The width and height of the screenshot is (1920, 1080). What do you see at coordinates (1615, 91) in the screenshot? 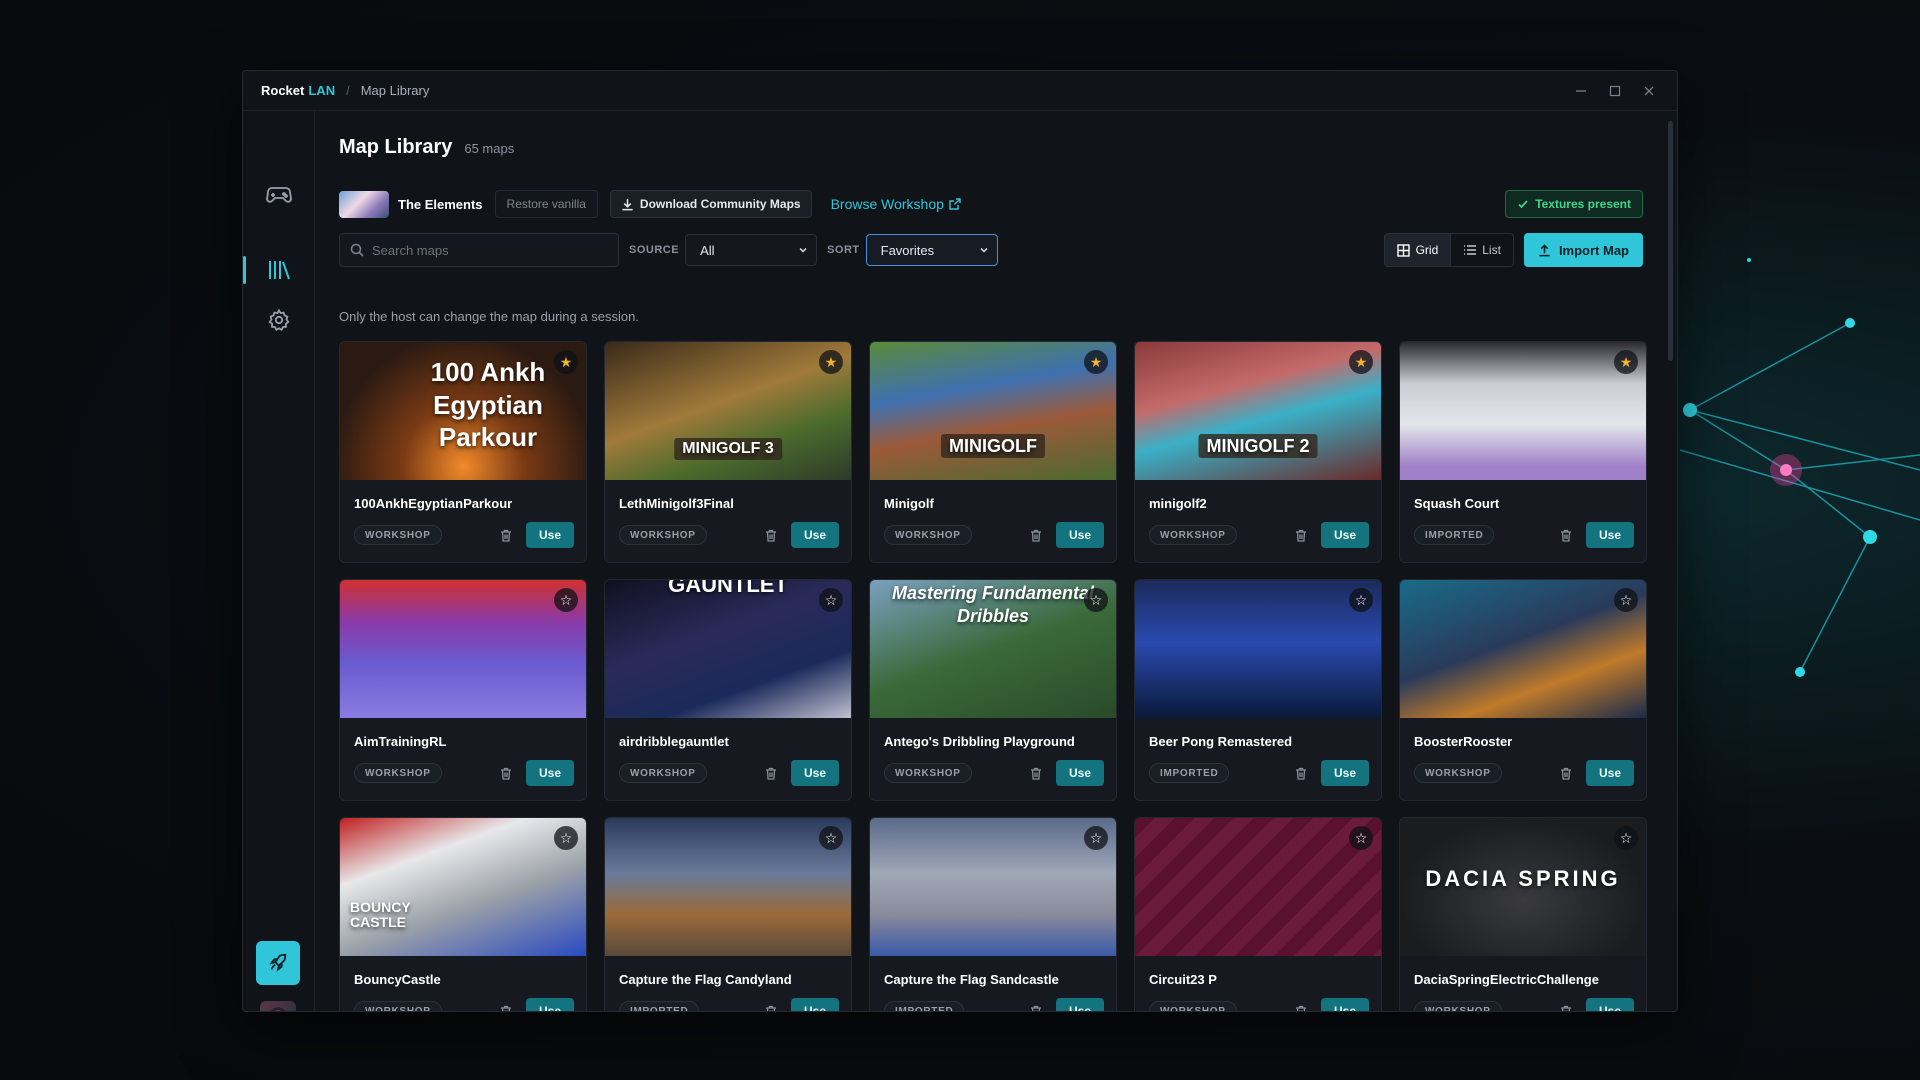
I see `maximize-icon` at bounding box center [1615, 91].